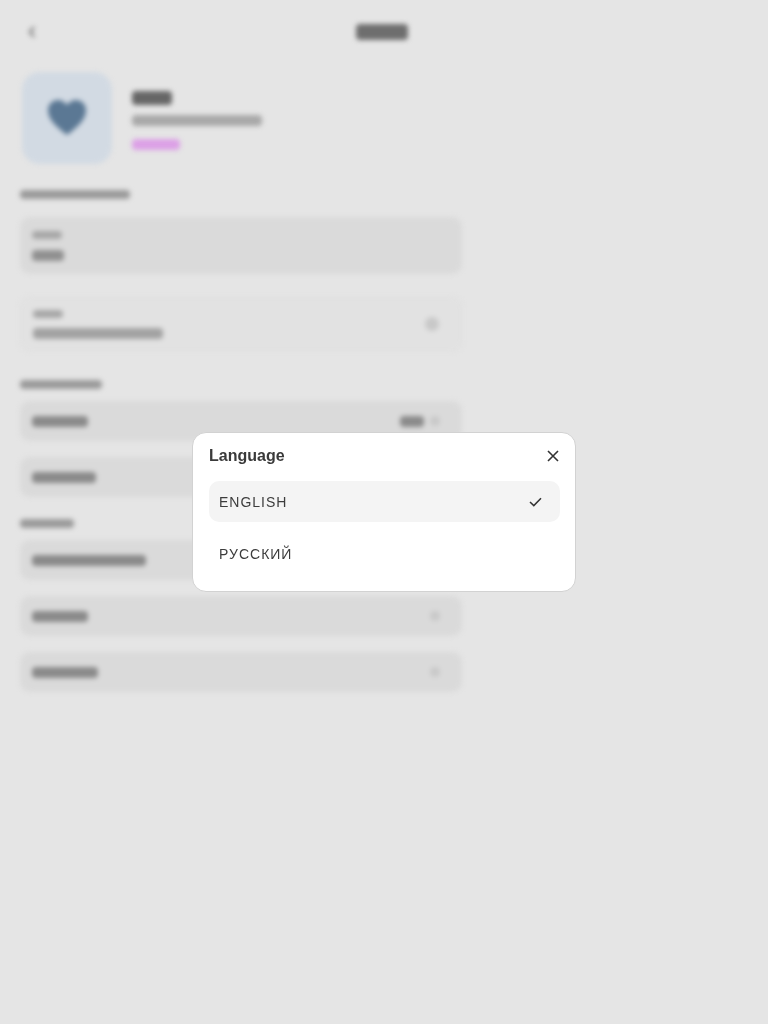 The width and height of the screenshot is (768, 1024). What do you see at coordinates (247, 456) in the screenshot?
I see `dialog-title: Language` at bounding box center [247, 456].